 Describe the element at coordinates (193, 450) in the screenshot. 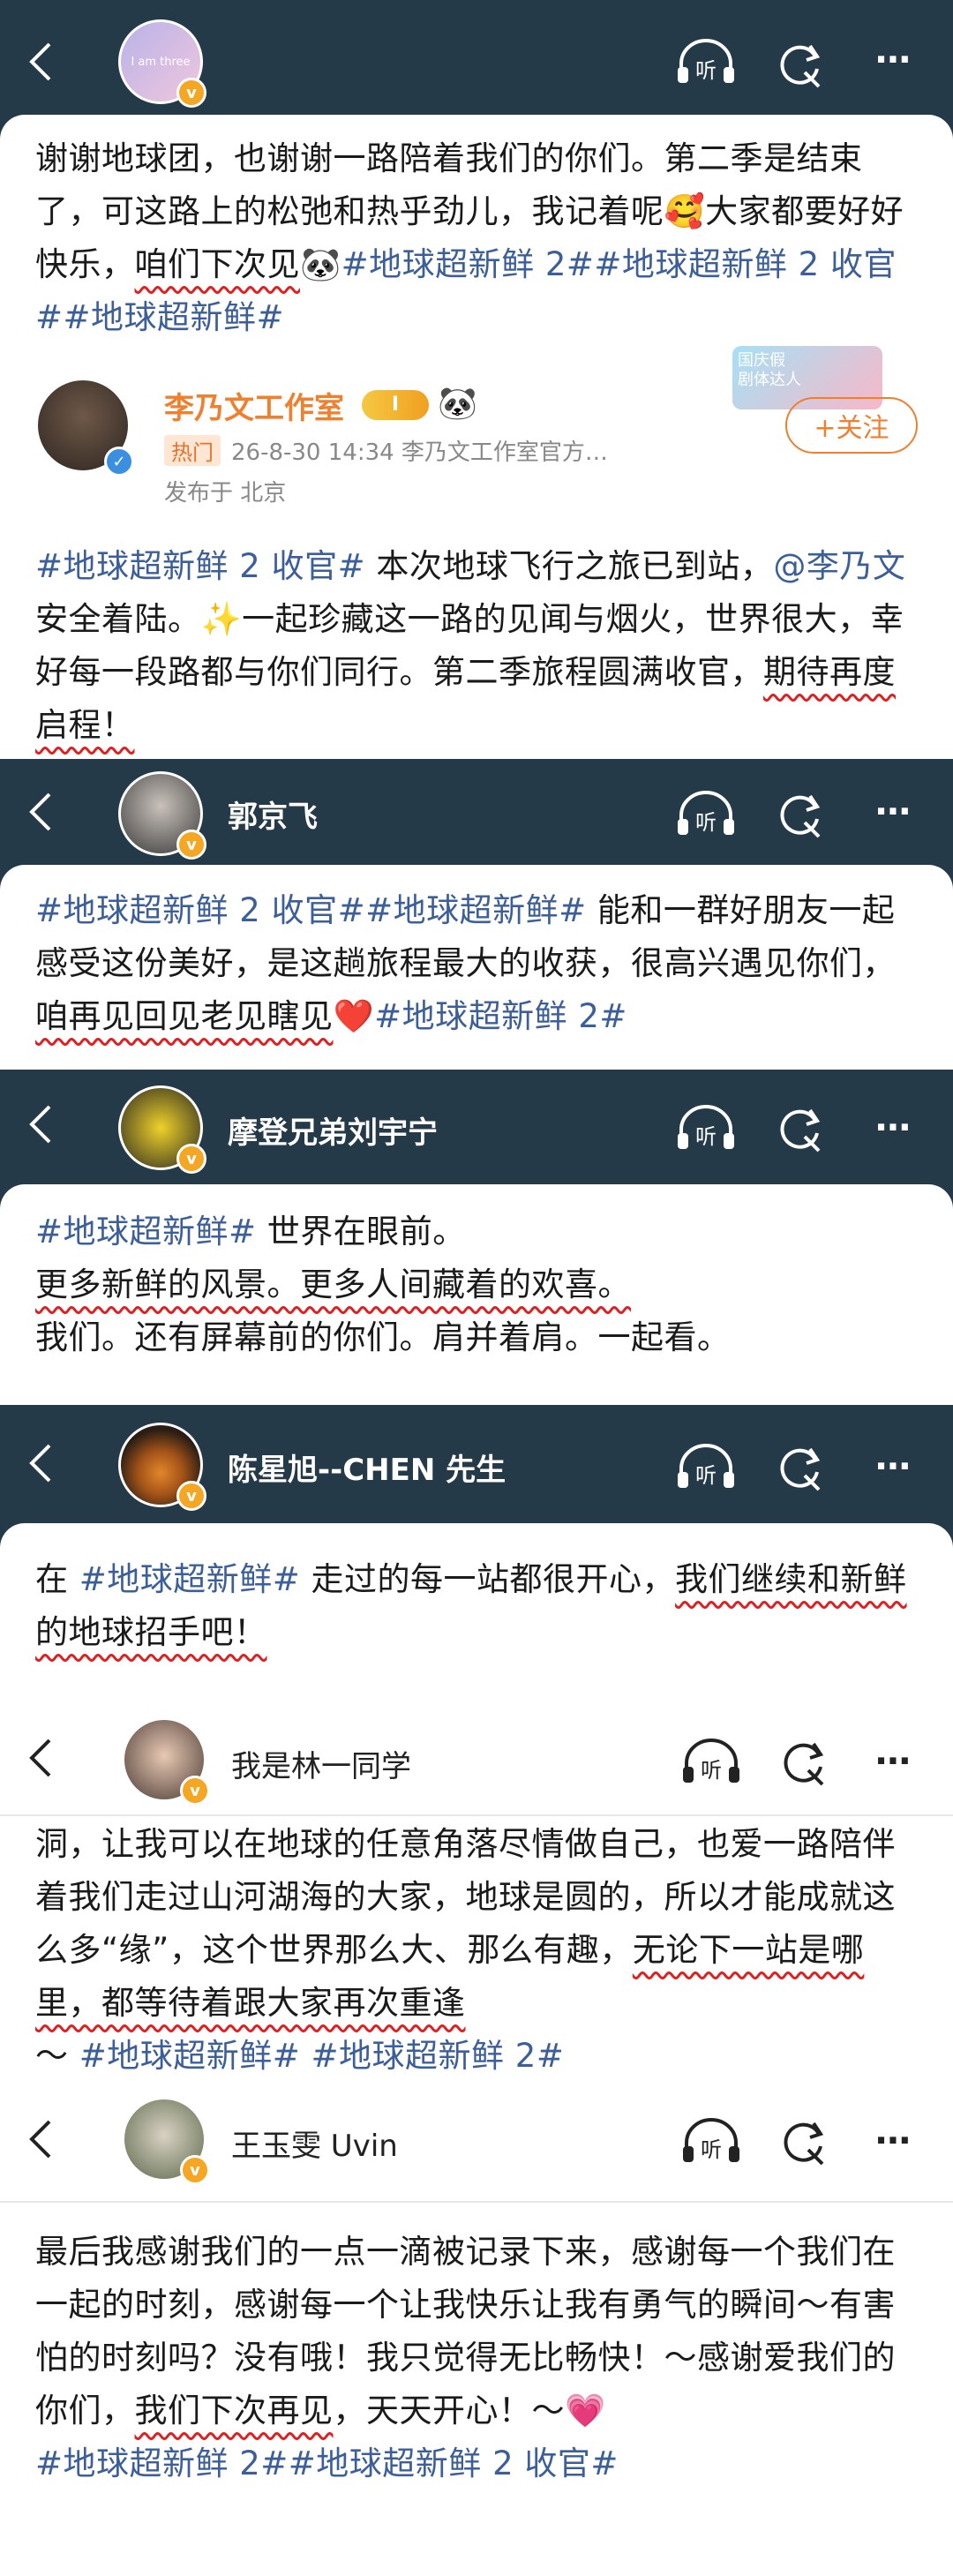

I see `hot-badge: 热门` at that location.